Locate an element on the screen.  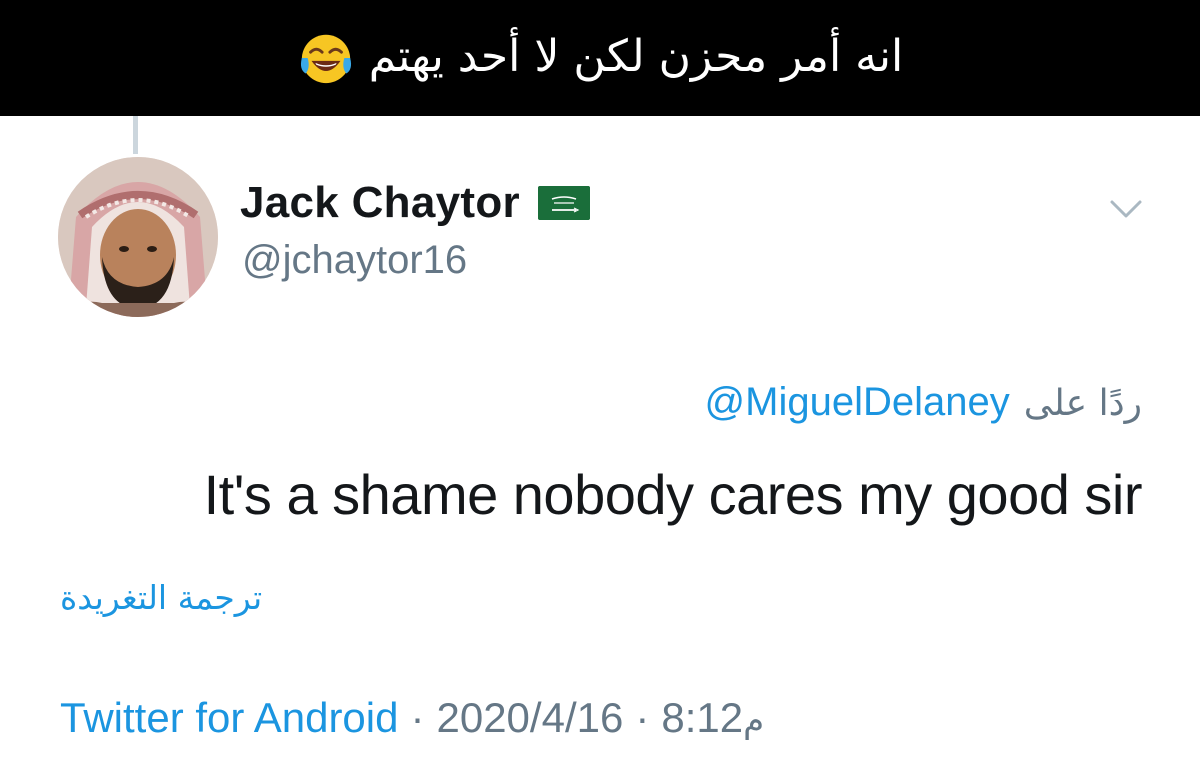
ampm-label: م is located at coordinates (754, 721).